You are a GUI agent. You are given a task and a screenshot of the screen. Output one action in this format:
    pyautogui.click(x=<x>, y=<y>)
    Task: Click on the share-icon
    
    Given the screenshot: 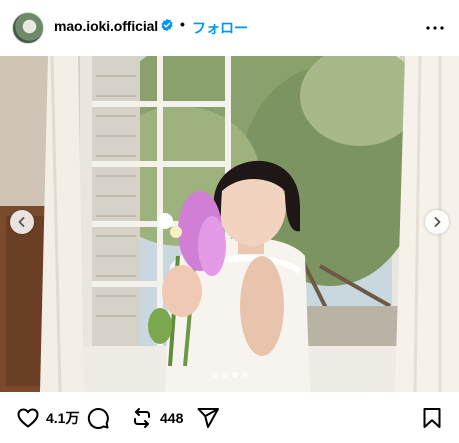 What is the action you would take?
    pyautogui.click(x=208, y=418)
    